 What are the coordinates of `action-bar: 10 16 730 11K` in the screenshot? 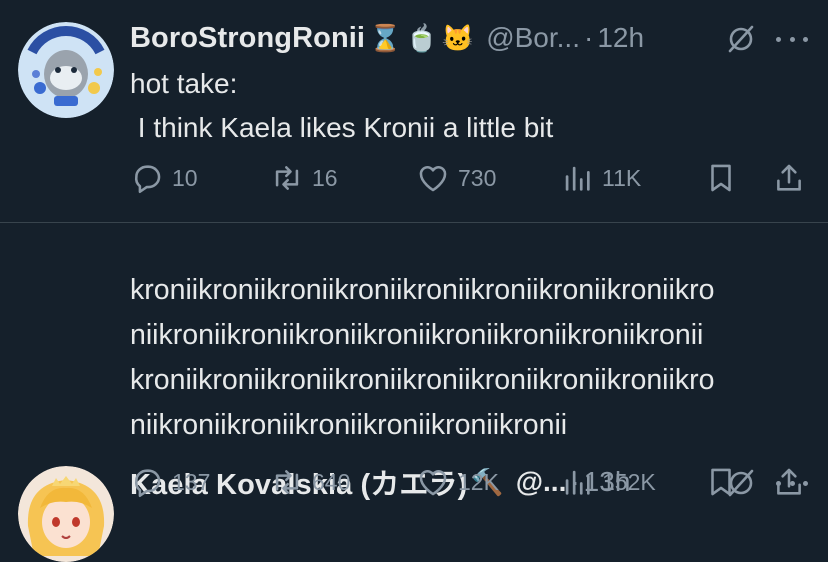 It's located at (470, 178).